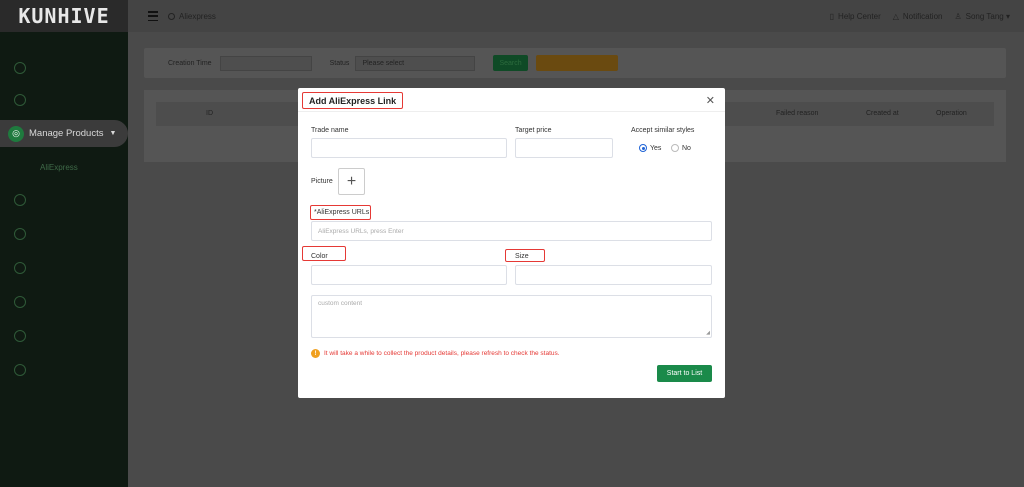  Describe the element at coordinates (643, 148) in the screenshot. I see `radio-yes-dot` at that location.